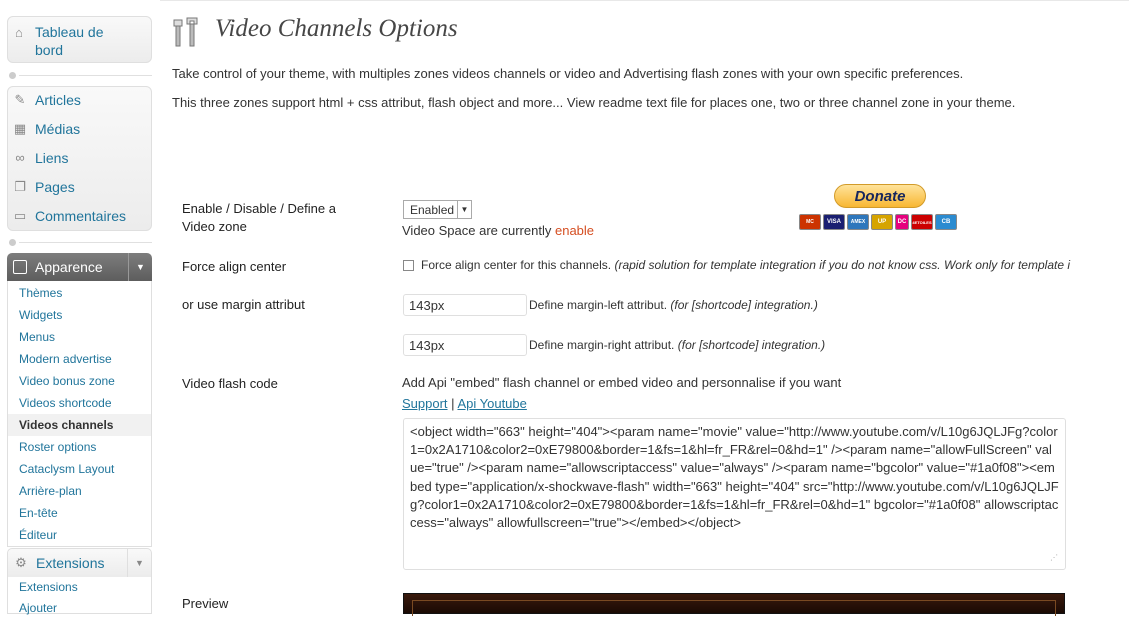 Image resolution: width=1129 pixels, height=619 pixels. What do you see at coordinates (243, 304) in the screenshot?
I see `margin-label: or use margin attribut` at bounding box center [243, 304].